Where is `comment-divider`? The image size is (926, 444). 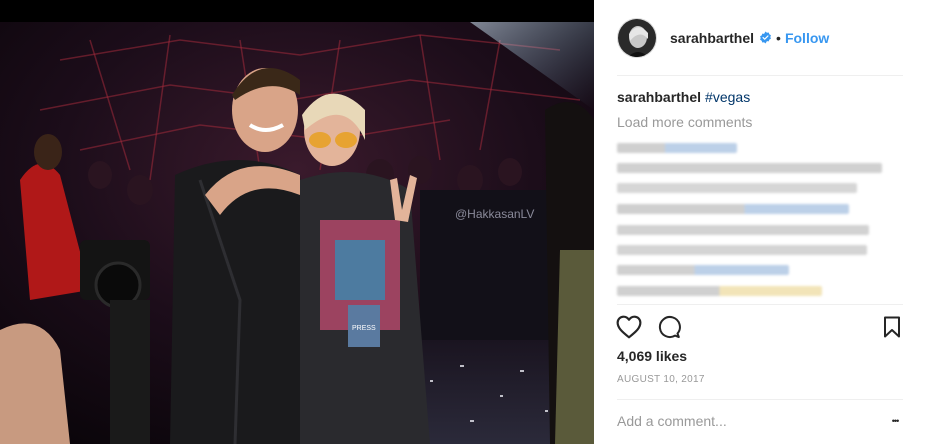 comment-divider is located at coordinates (760, 399).